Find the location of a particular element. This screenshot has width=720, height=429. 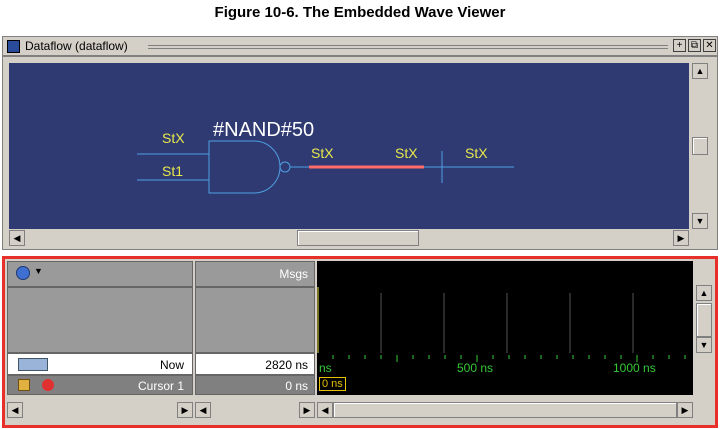

close-button: ✕ is located at coordinates (709, 45).